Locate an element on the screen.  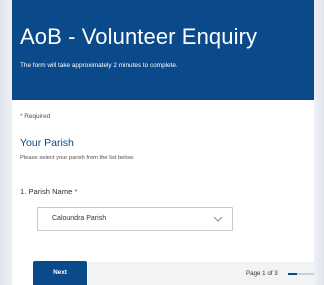
section-title: Your Parish is located at coordinates (47, 143).